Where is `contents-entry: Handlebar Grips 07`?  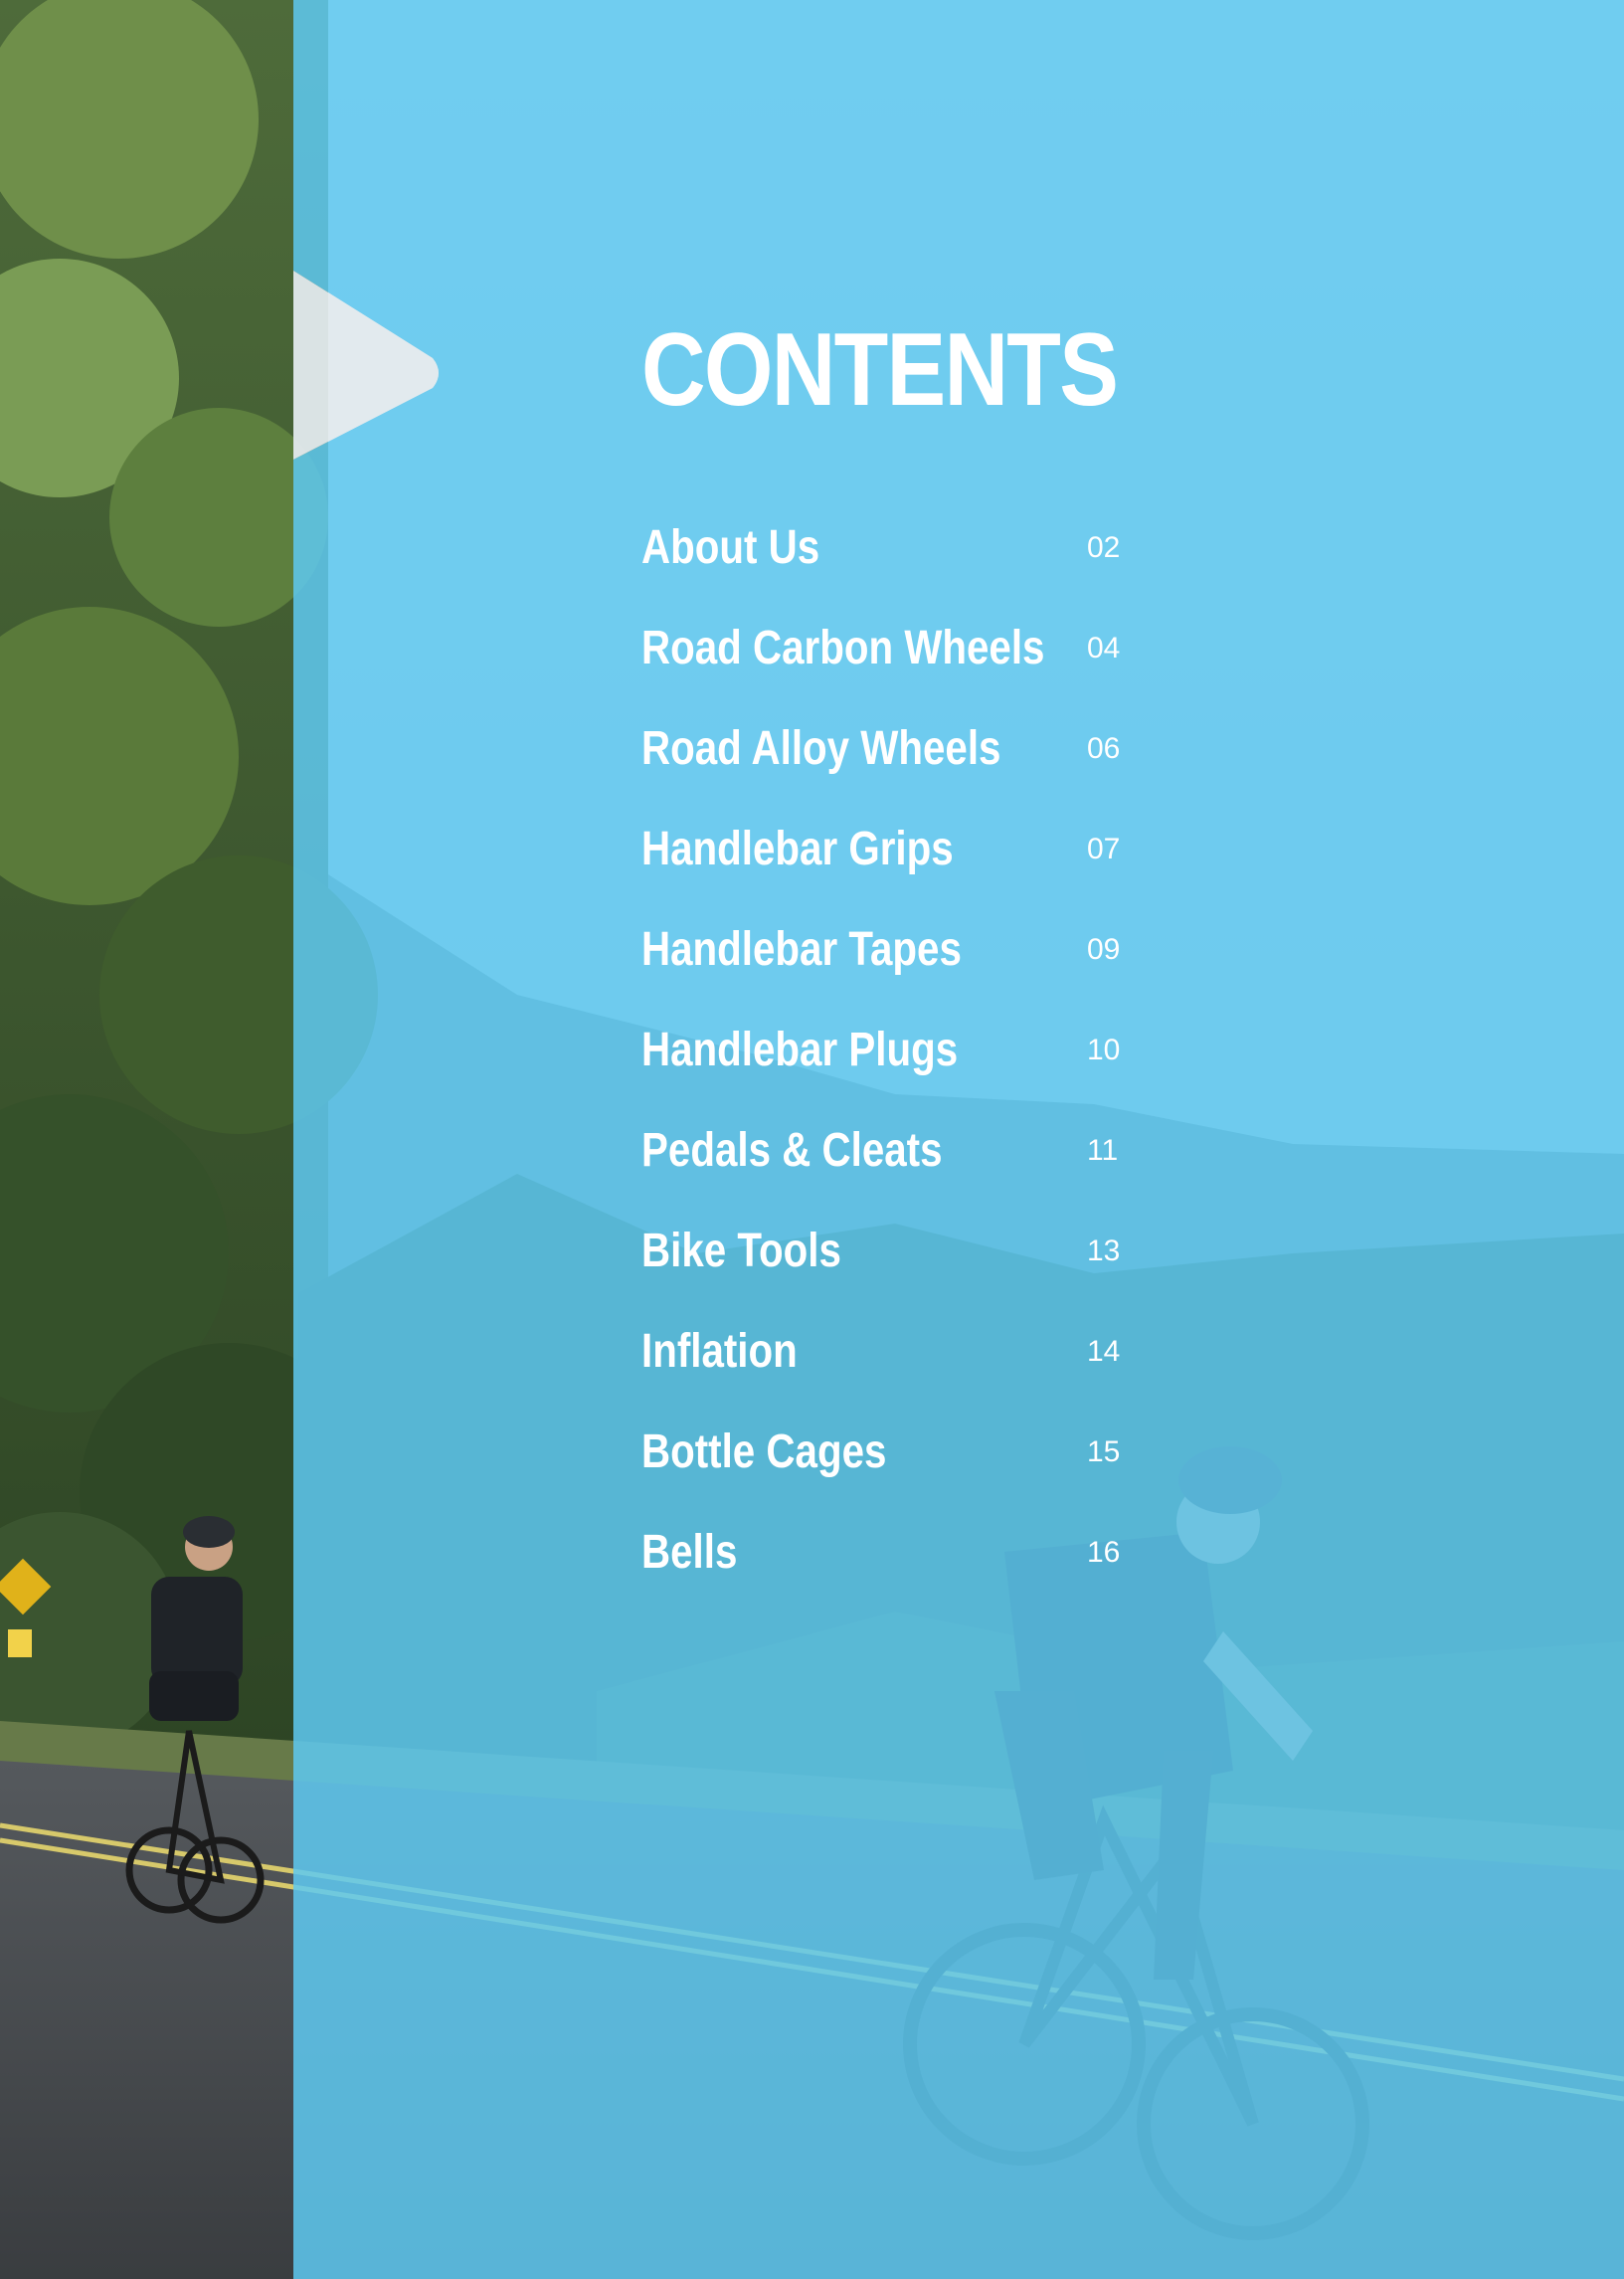
contents-entry: Handlebar Grips 07 is located at coordinates (890, 865).